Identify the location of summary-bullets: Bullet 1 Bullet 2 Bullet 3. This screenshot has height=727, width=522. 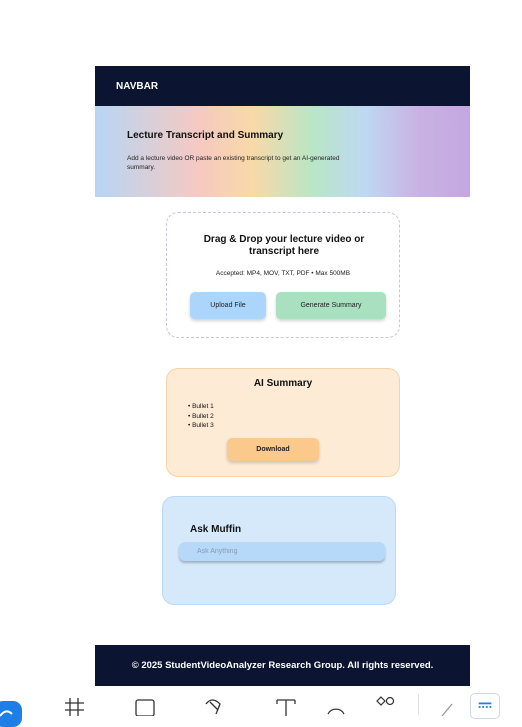
(201, 416).